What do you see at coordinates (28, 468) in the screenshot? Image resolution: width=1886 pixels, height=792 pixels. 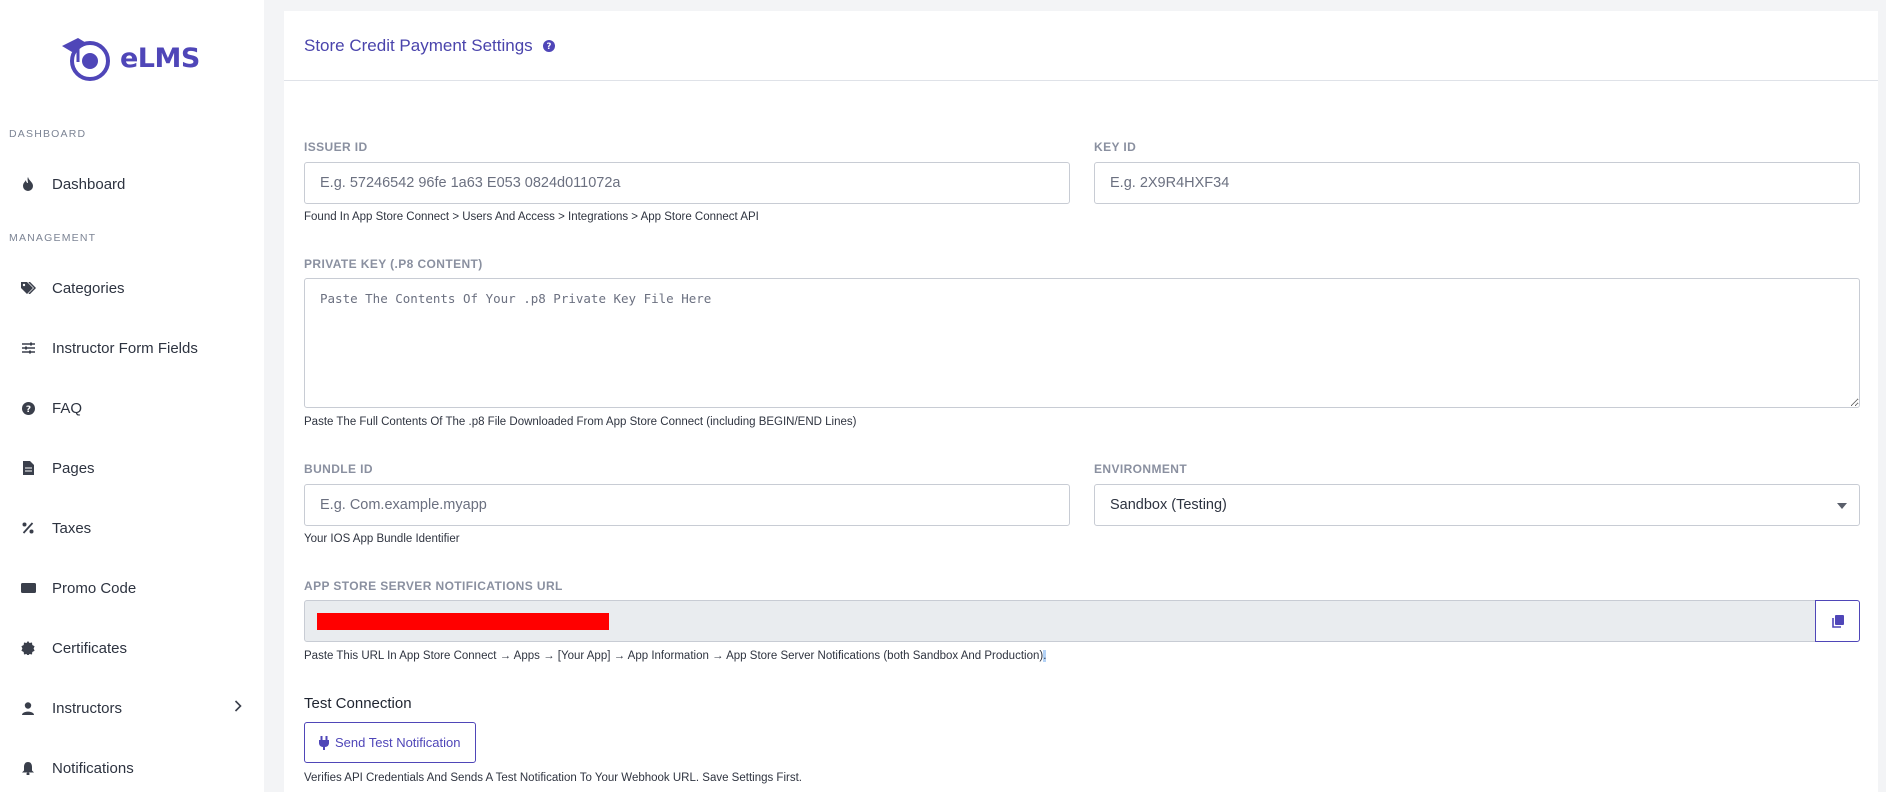 I see `file-icon` at bounding box center [28, 468].